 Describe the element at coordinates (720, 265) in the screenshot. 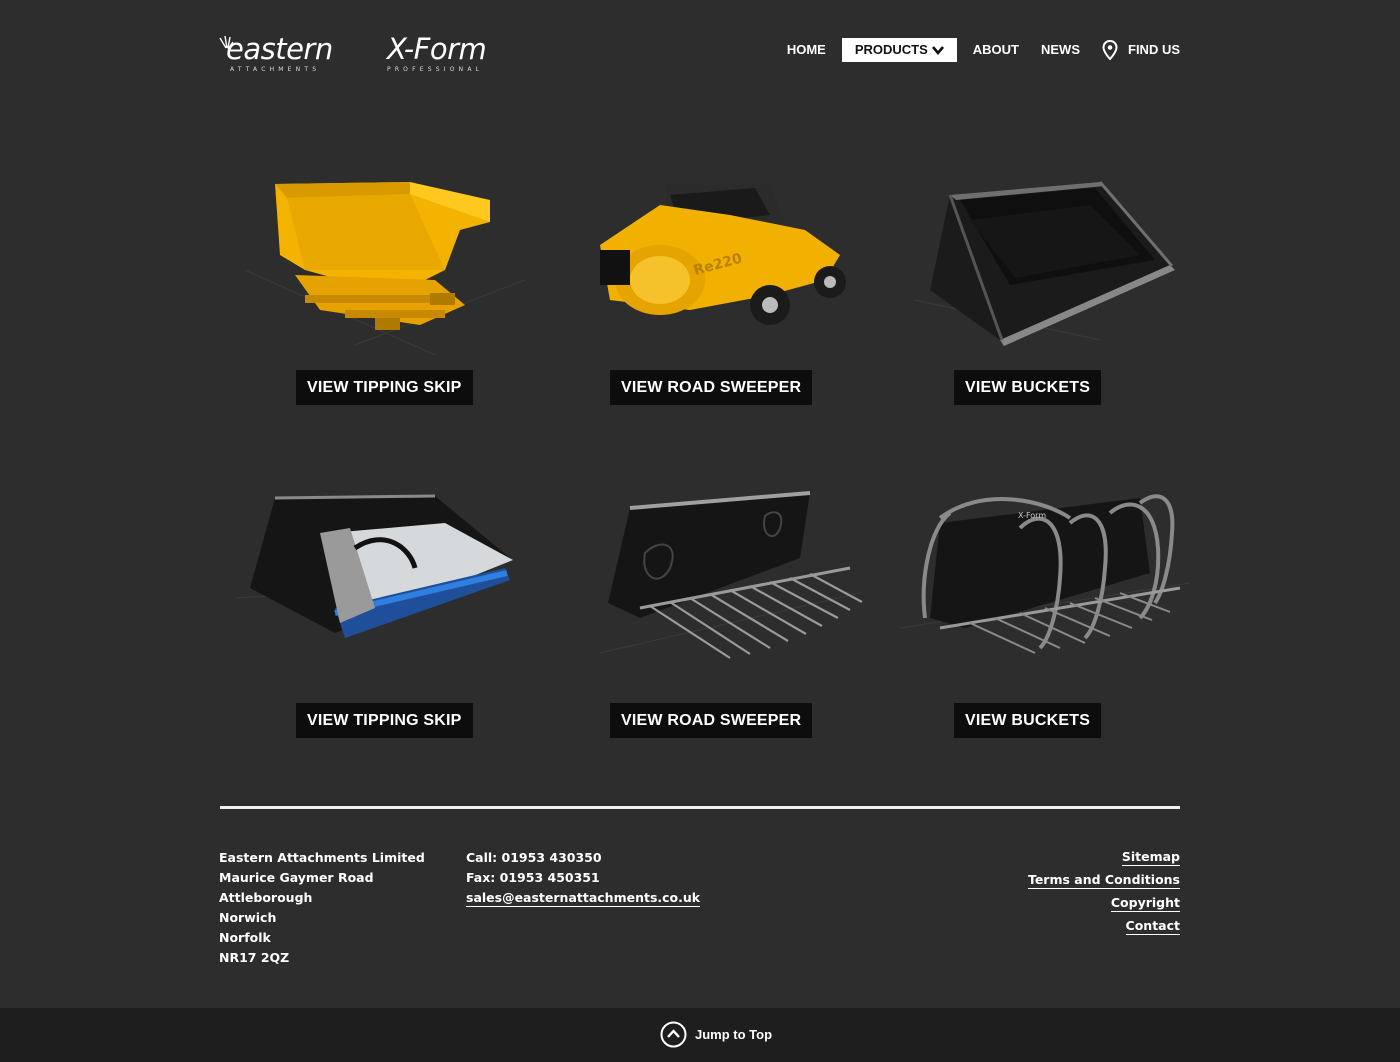

I see `road-sweeper-image: Re220` at that location.